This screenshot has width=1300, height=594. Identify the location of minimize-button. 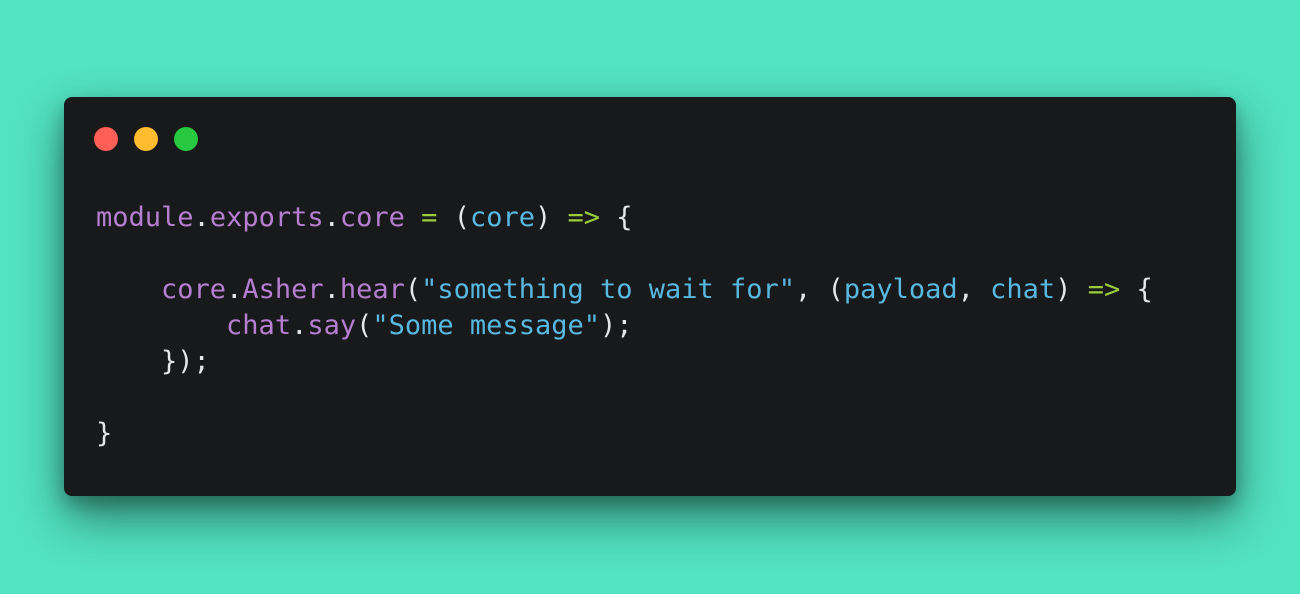
(146, 139).